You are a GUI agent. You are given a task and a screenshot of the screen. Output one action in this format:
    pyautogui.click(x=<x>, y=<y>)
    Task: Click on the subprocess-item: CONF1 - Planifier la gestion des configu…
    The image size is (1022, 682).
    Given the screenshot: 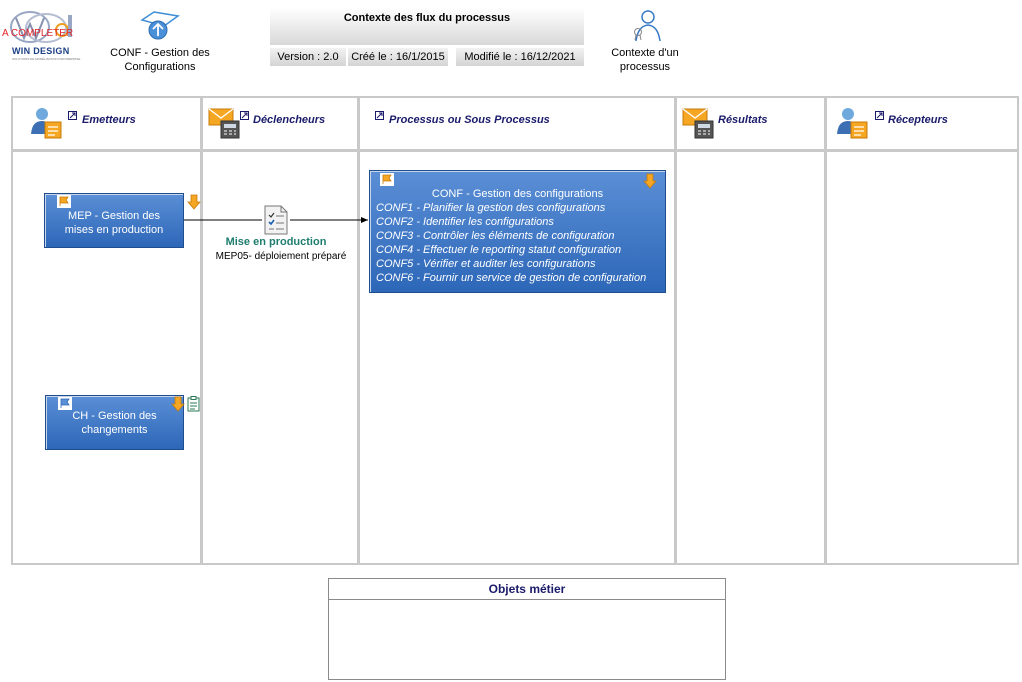 What is the action you would take?
    pyautogui.click(x=511, y=208)
    